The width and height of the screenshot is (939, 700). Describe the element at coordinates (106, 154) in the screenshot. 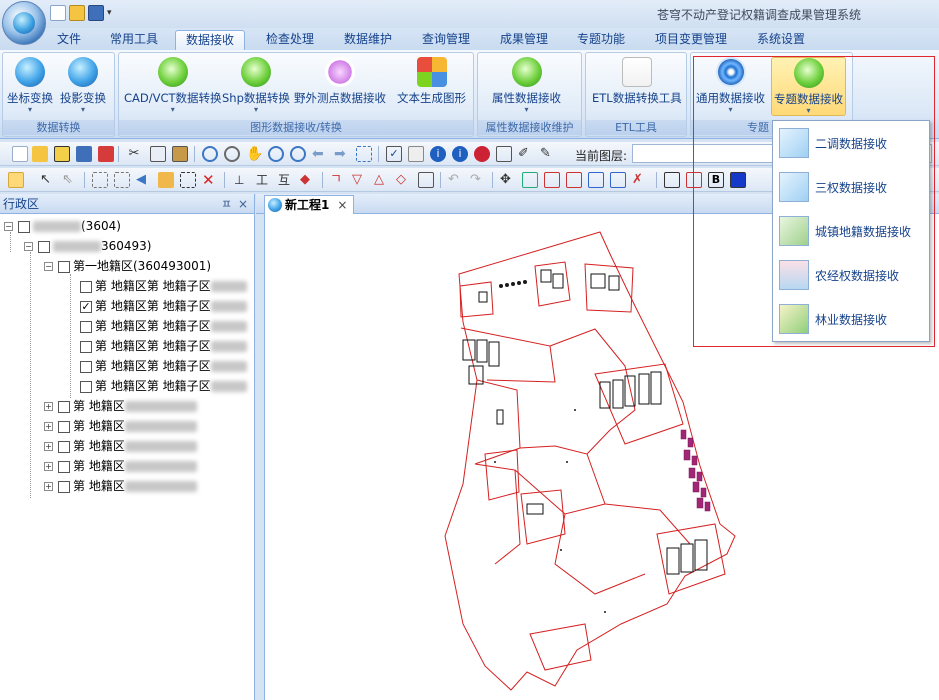

I see `close-doc-icon` at that location.